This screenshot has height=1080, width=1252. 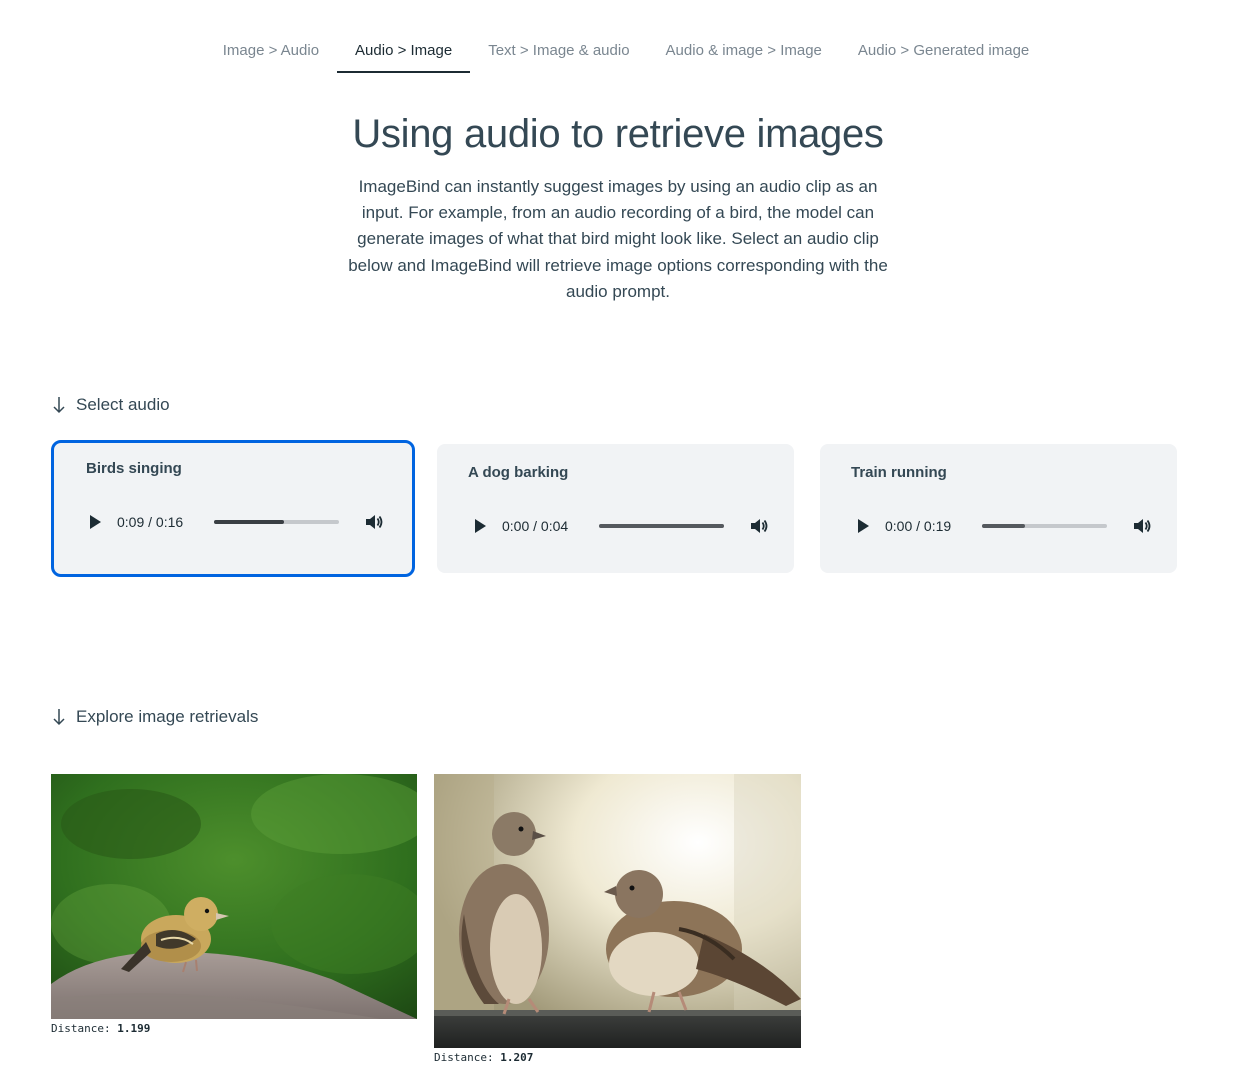 I want to click on retrieved-image-finch, so click(x=234, y=896).